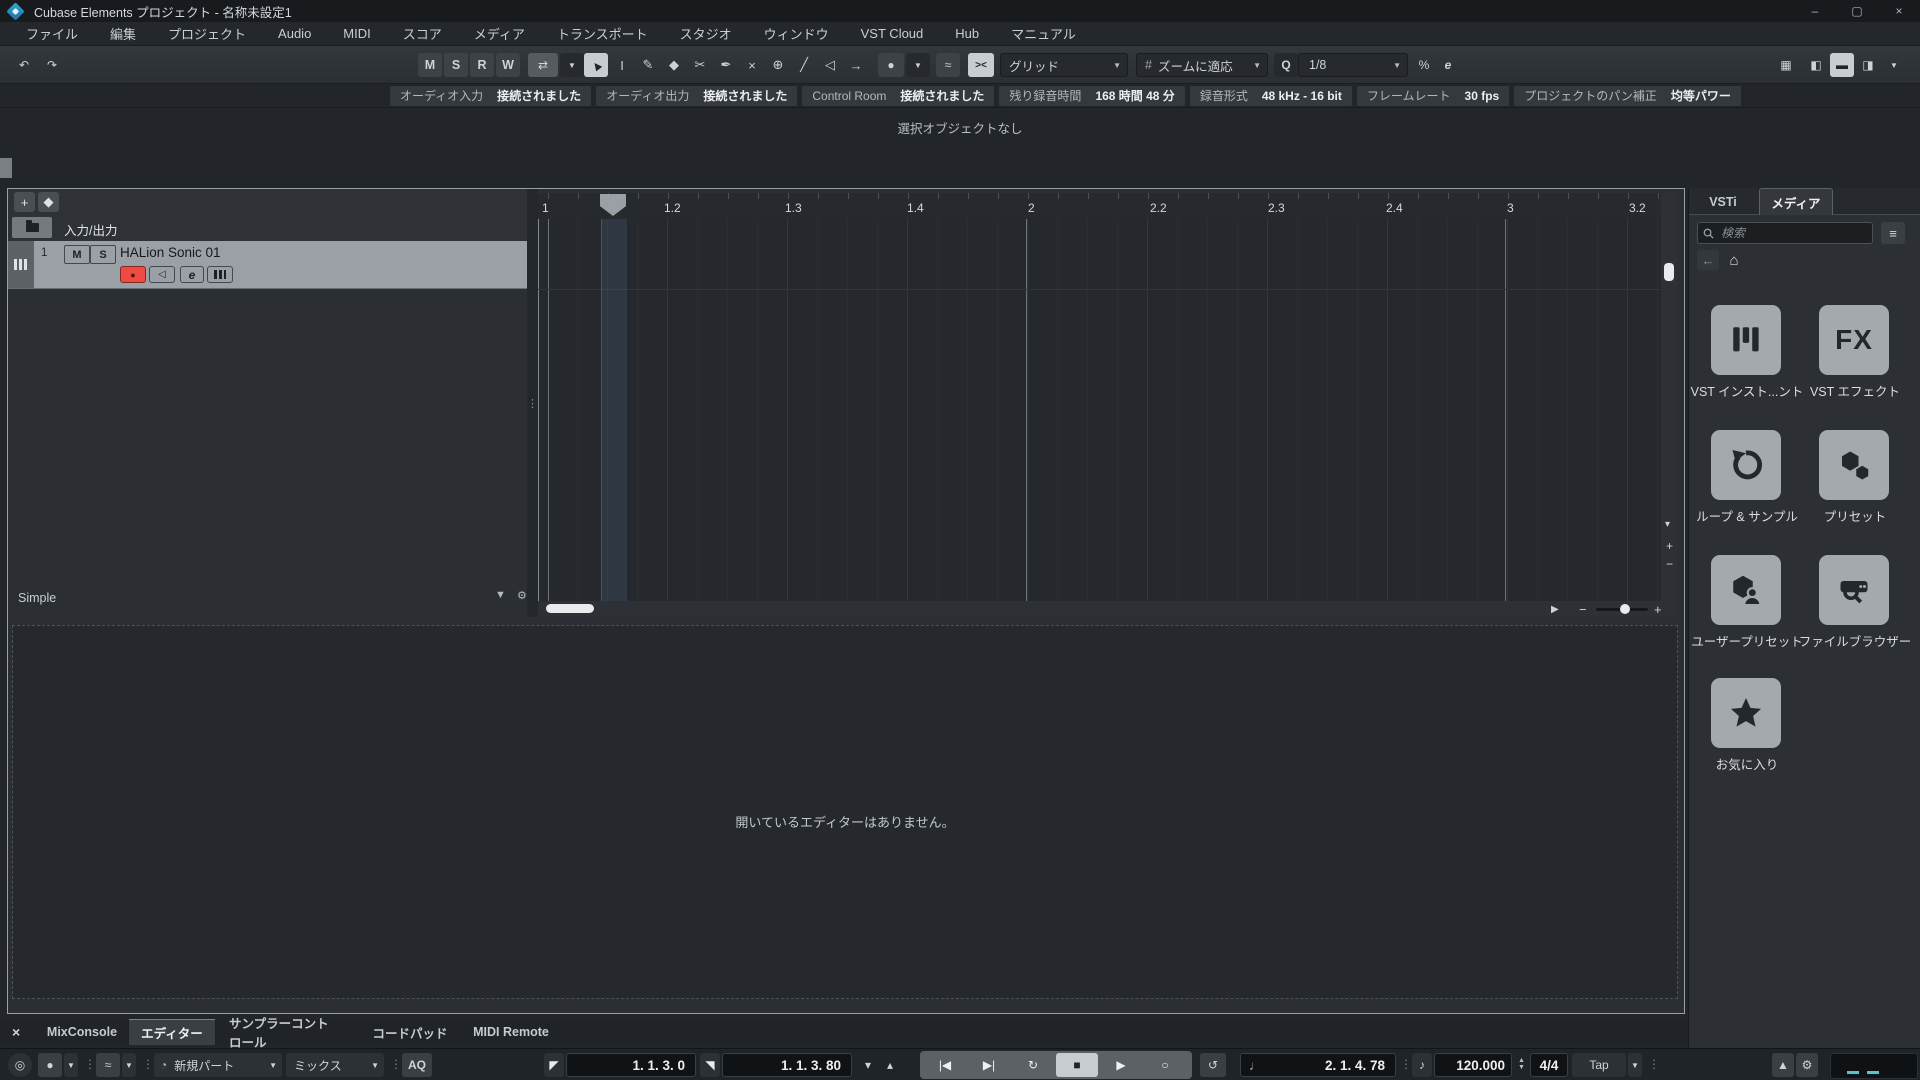 This screenshot has width=1920, height=1080. What do you see at coordinates (1555, 609) in the screenshot?
I see `scroll-right-arrow: ▶` at bounding box center [1555, 609].